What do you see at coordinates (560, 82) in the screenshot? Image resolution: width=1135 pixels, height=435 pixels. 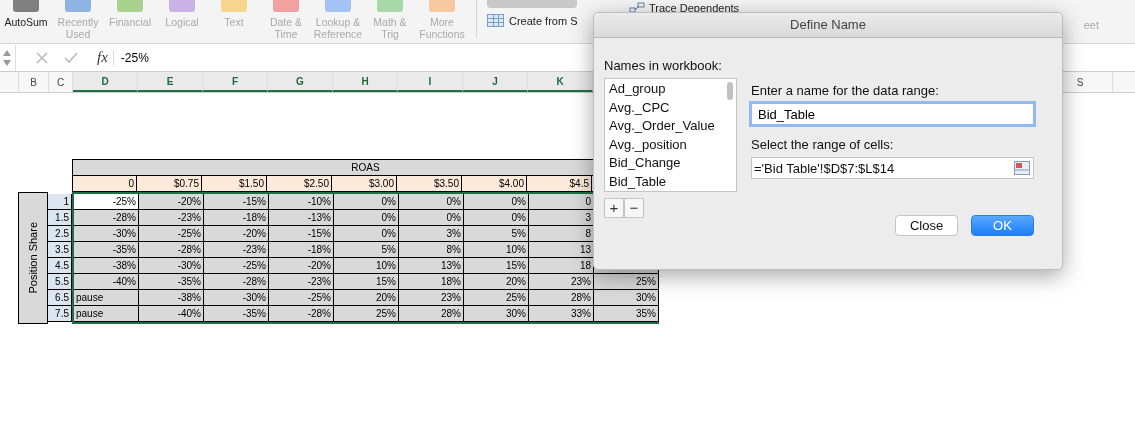 I see `column-header: K` at bounding box center [560, 82].